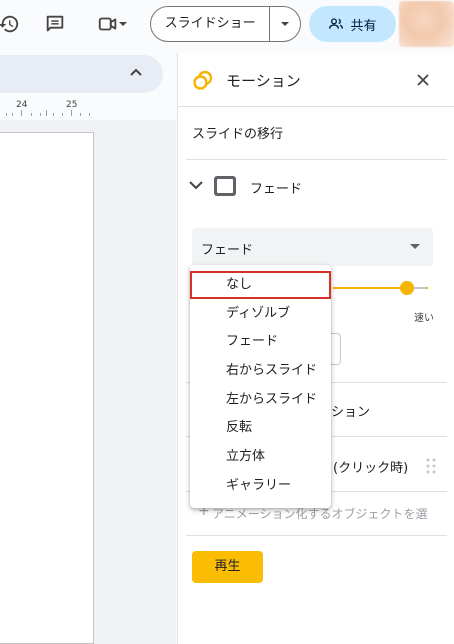 This screenshot has width=454, height=644. I want to click on slideshow-button-group: スライドショー, so click(225, 24).